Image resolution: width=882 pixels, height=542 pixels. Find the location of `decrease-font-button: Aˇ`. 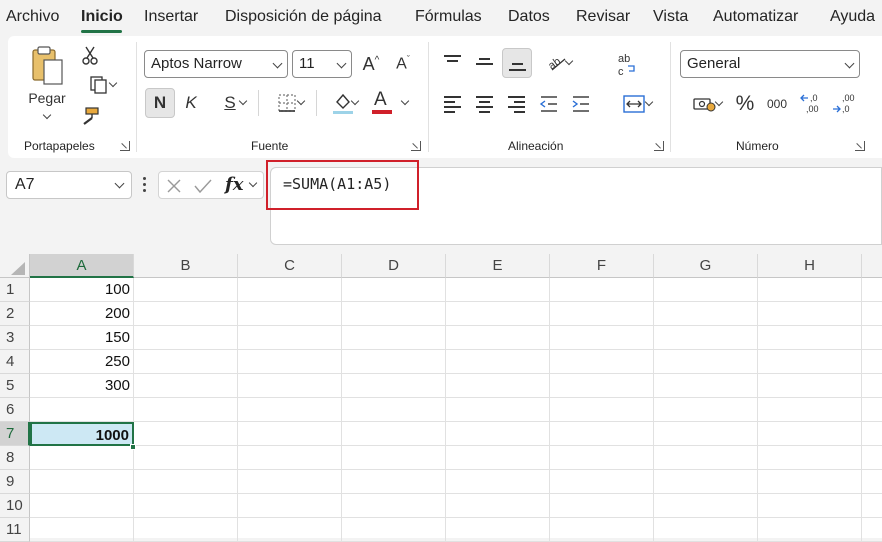

decrease-font-button: Aˇ is located at coordinates (403, 64).